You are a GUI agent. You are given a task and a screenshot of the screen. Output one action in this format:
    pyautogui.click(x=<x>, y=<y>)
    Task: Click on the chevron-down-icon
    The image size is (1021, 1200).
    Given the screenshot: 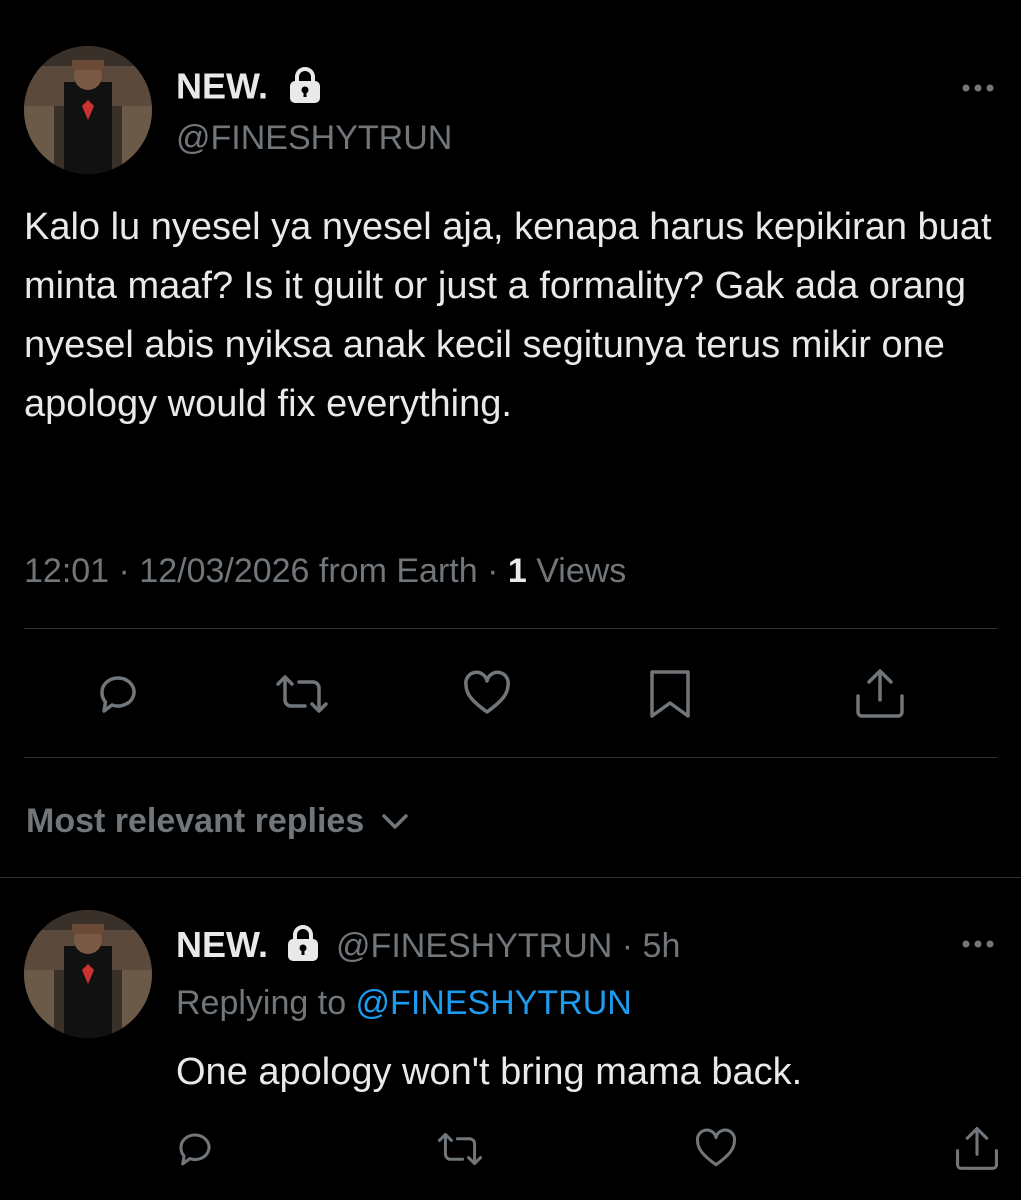 What is the action you would take?
    pyautogui.click(x=395, y=823)
    